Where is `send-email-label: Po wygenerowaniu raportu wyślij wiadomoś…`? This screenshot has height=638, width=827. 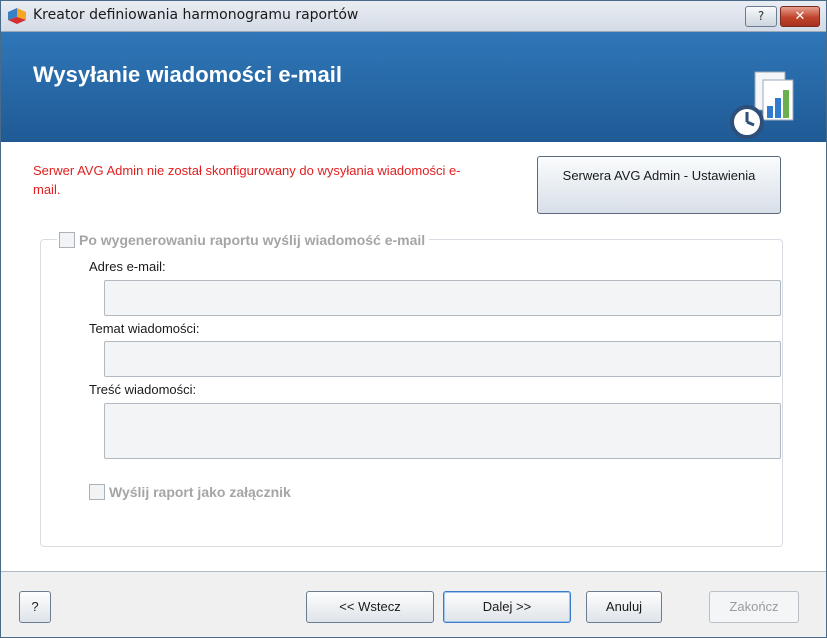 send-email-label: Po wygenerowaniu raportu wyślij wiadomoś… is located at coordinates (252, 239).